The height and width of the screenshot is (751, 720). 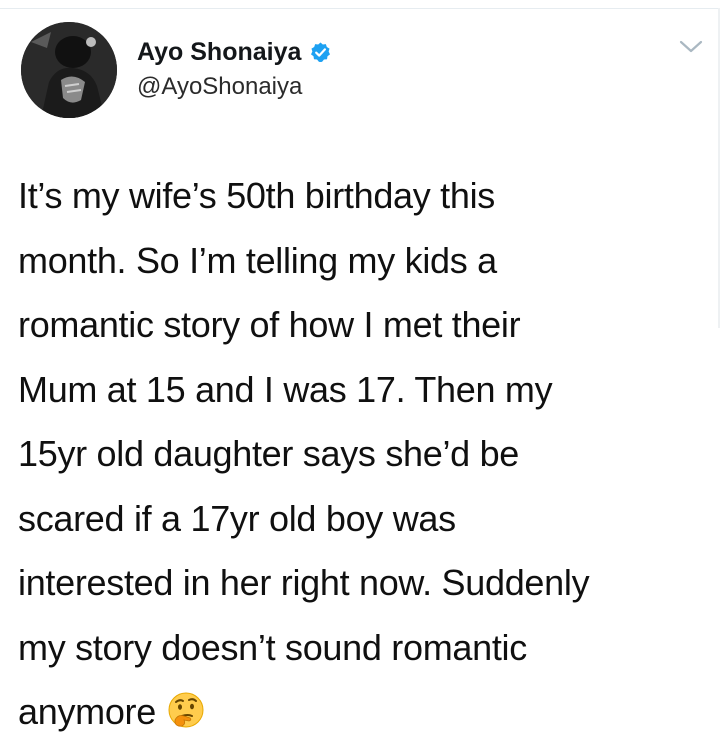 I want to click on author-handle: @AyoShonaiya, so click(x=219, y=87).